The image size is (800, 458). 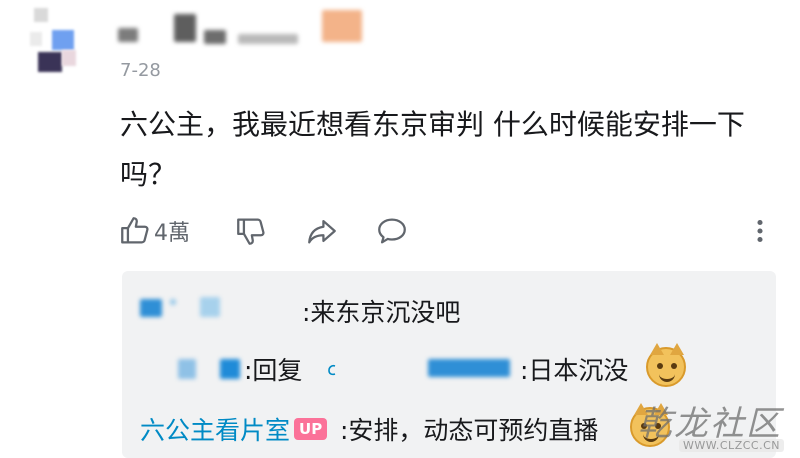 I want to click on share-arrow-icon, so click(x=322, y=231).